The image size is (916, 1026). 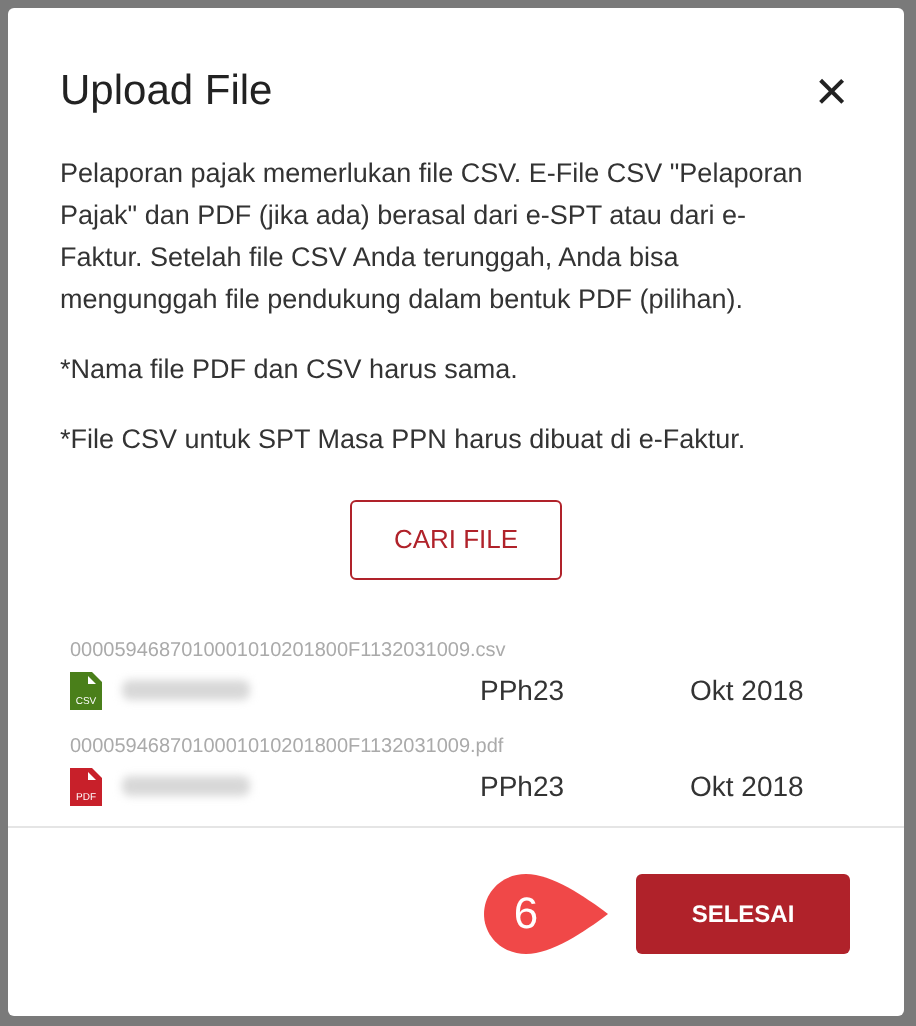 What do you see at coordinates (288, 747) in the screenshot?
I see `file-name: 0000594687010001010201800F1132031009.pdf` at bounding box center [288, 747].